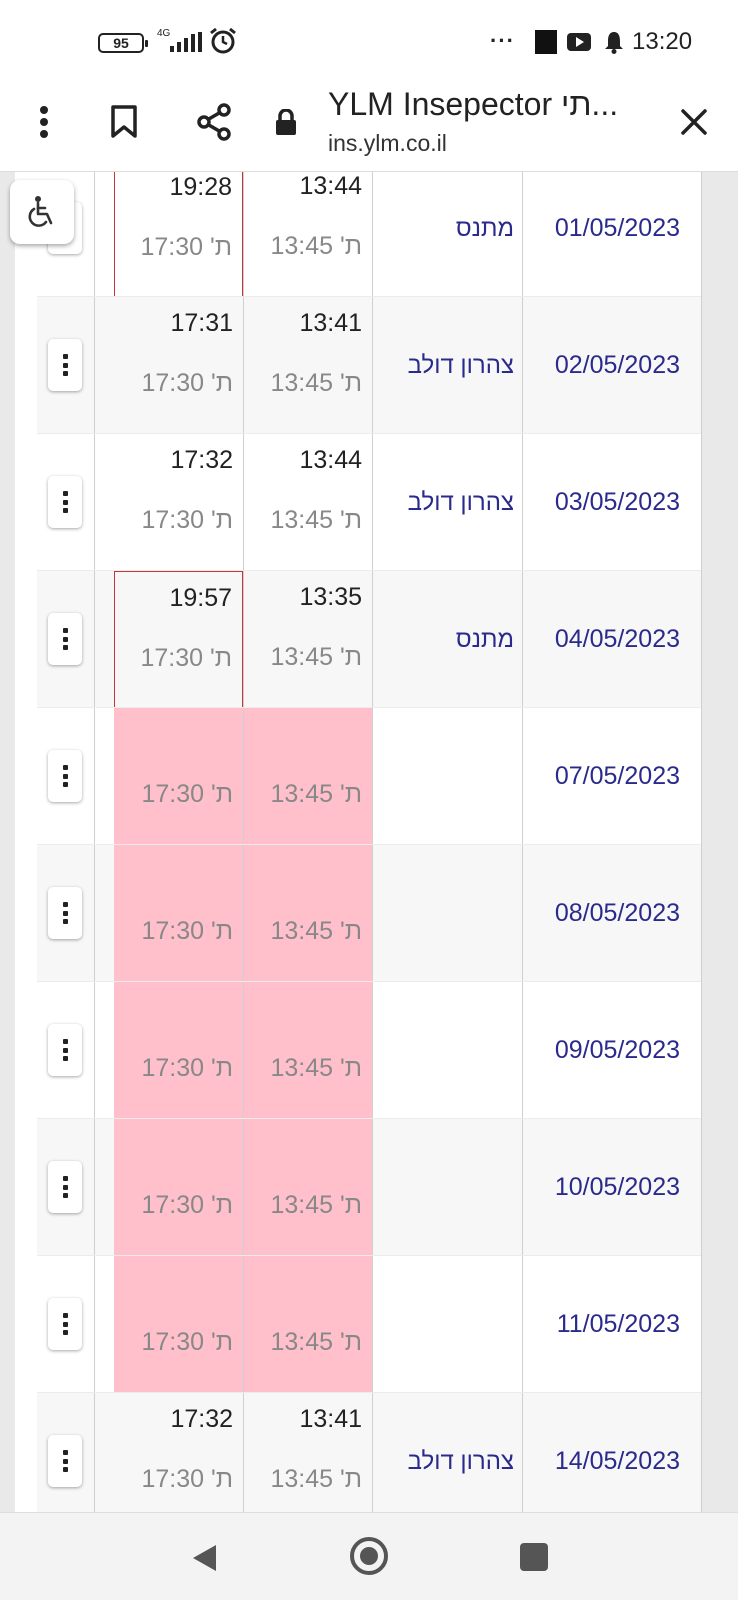 Image resolution: width=738 pixels, height=1600 pixels. What do you see at coordinates (601, 1050) in the screenshot?
I see `date-link: 09/05/2023` at bounding box center [601, 1050].